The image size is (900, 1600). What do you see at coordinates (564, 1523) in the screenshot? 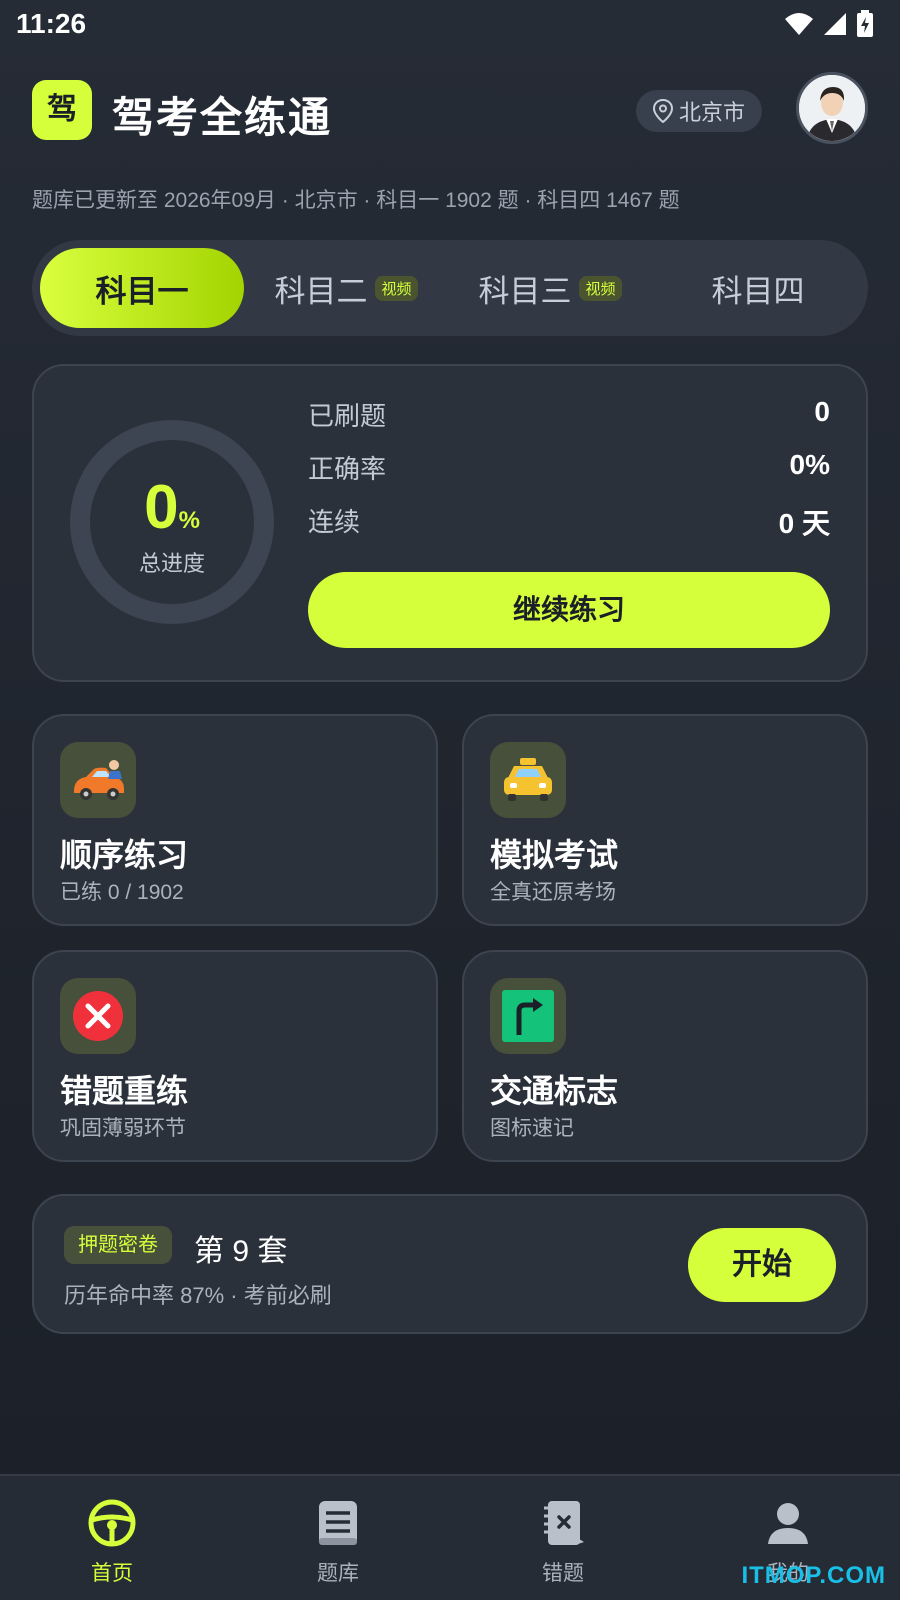
I see `mistake-book-icon` at bounding box center [564, 1523].